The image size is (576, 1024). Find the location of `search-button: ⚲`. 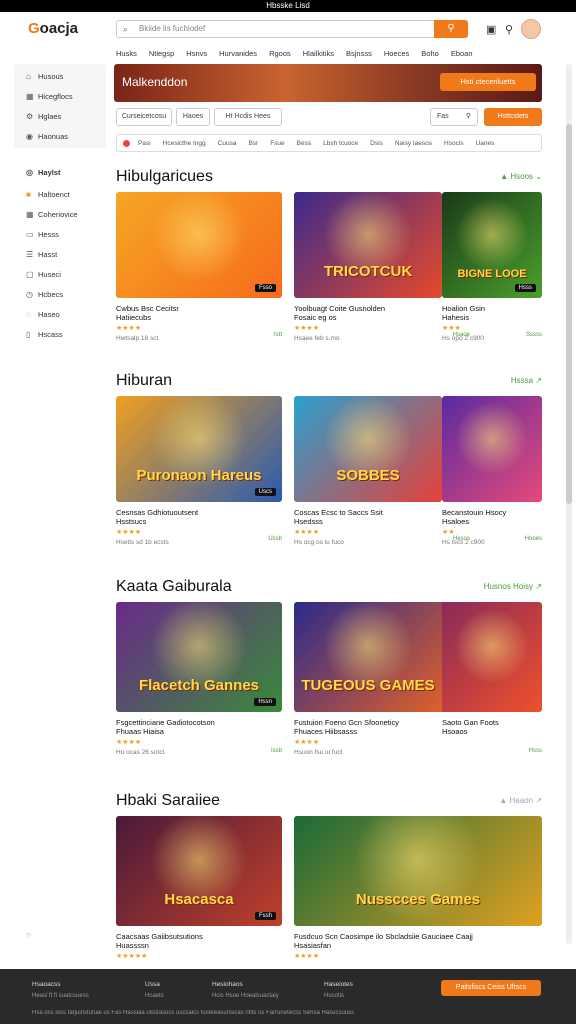

search-button: ⚲ is located at coordinates (451, 29).